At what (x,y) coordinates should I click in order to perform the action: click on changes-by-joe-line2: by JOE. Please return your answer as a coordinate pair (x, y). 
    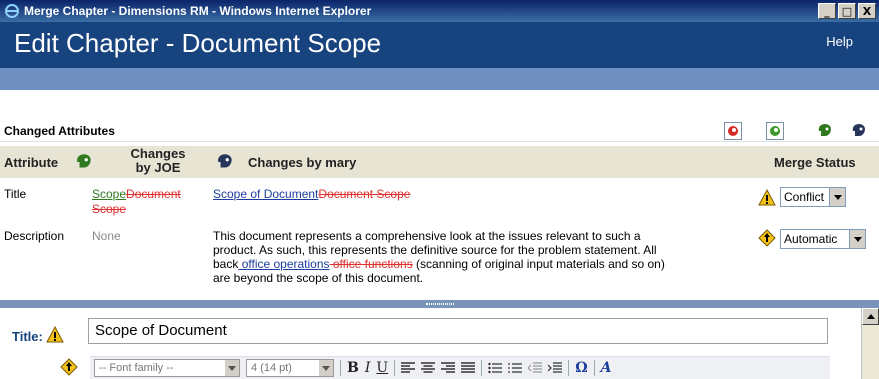
    Looking at the image, I should click on (158, 167).